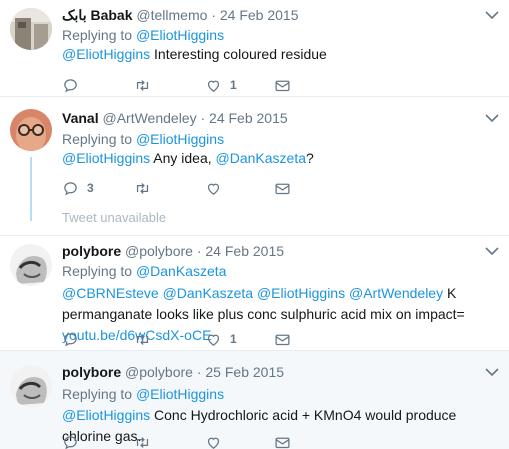 This screenshot has width=509, height=449. I want to click on tweet-text: @EliotHiggins Any idea, @DanKaszeta?, so click(282, 158).